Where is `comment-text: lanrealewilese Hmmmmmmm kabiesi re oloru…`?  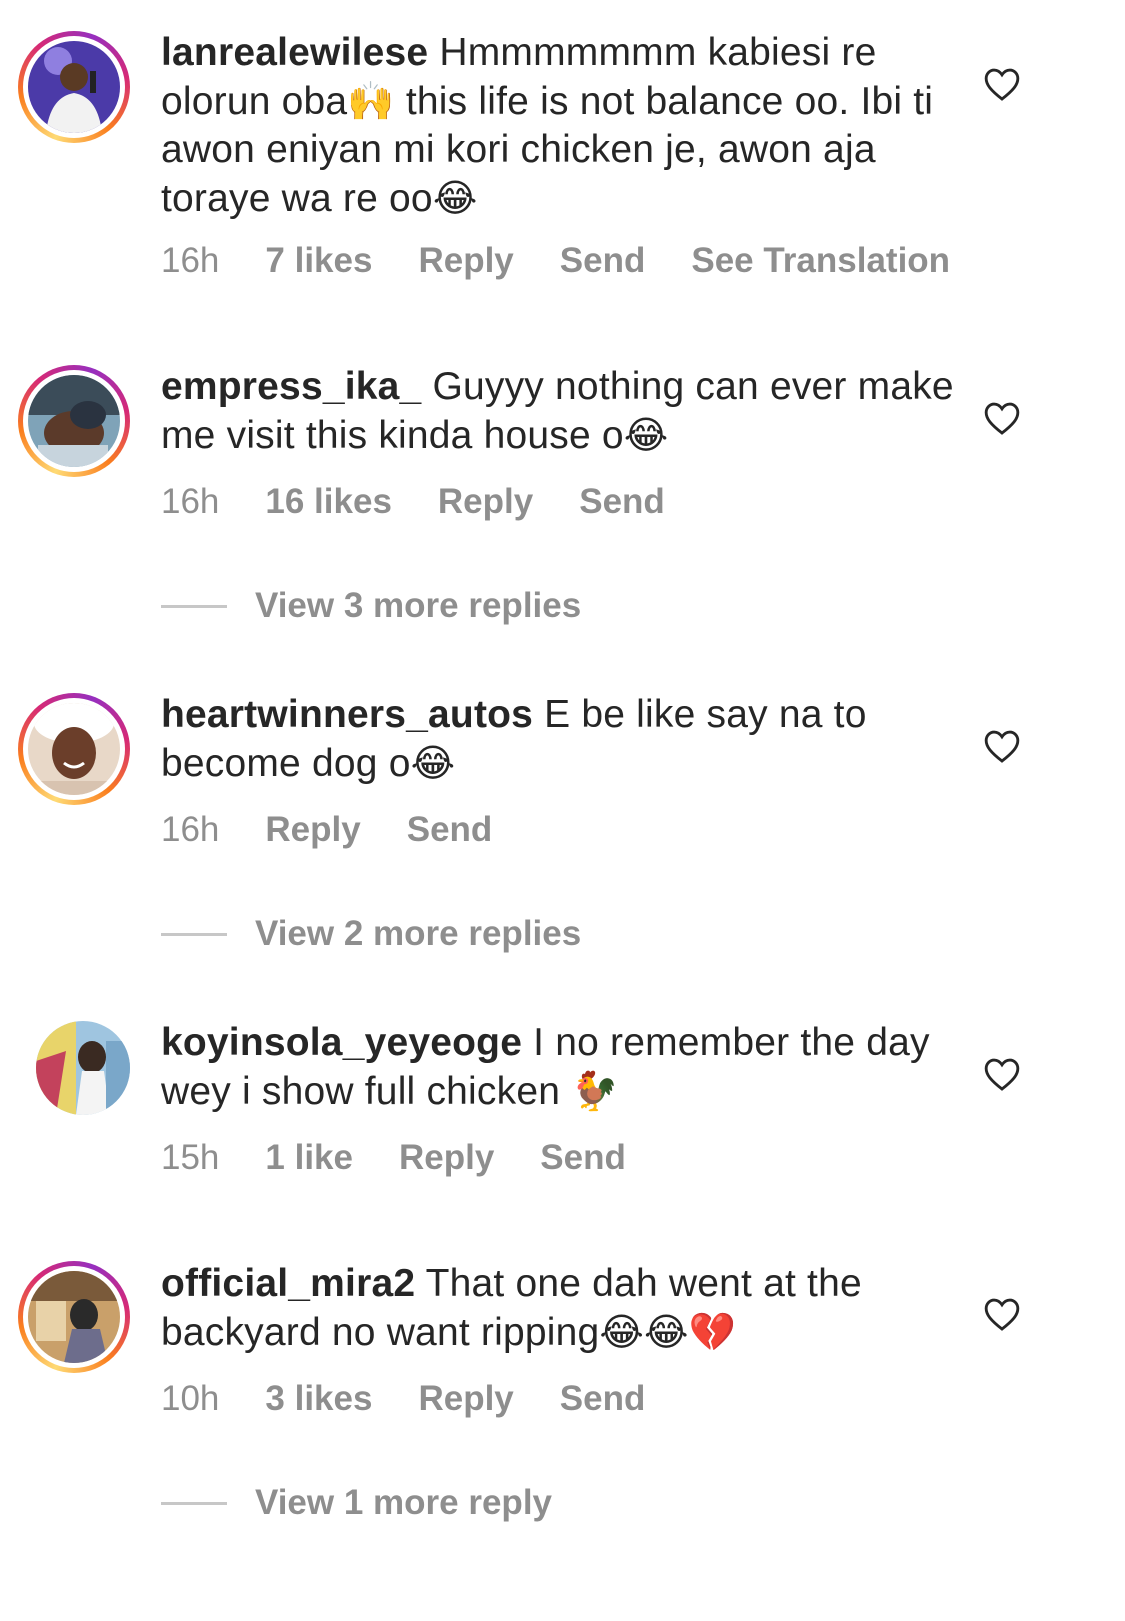
comment-text: lanrealewilese Hmmmmmmm kabiesi re oloru… is located at coordinates (561, 126).